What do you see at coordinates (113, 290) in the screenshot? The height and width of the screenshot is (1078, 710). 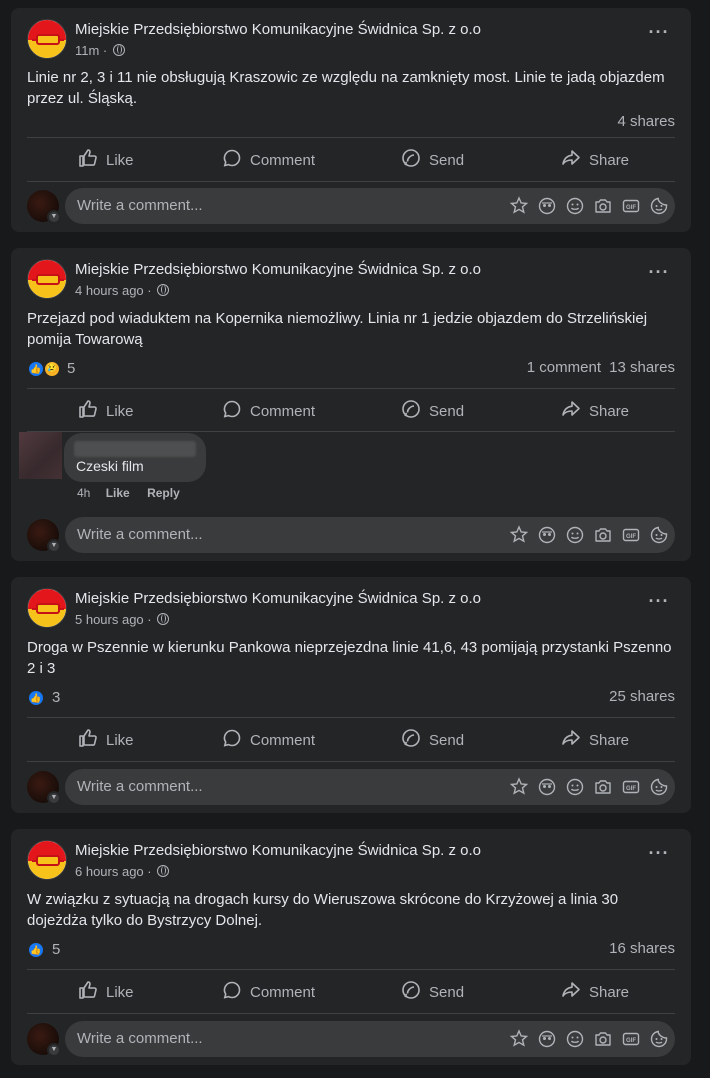 I see `post-time-text: 4 hours ago ·` at bounding box center [113, 290].